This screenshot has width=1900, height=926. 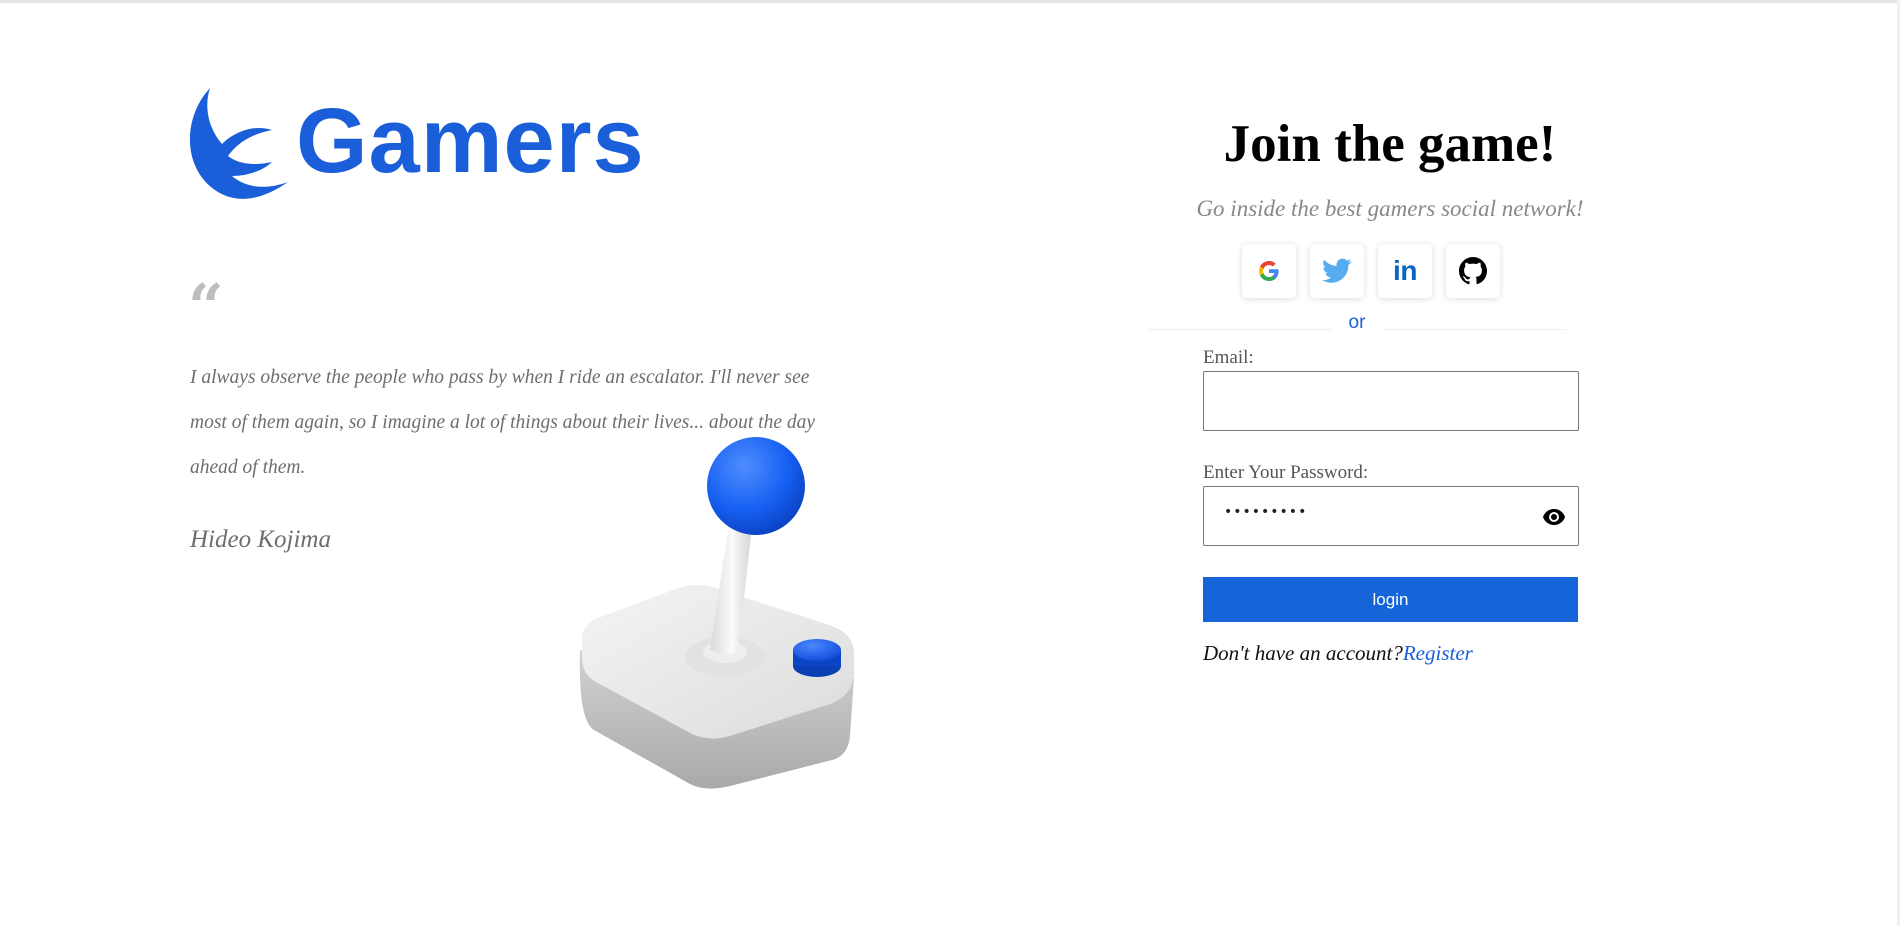 I want to click on eye-icon, so click(x=1554, y=517).